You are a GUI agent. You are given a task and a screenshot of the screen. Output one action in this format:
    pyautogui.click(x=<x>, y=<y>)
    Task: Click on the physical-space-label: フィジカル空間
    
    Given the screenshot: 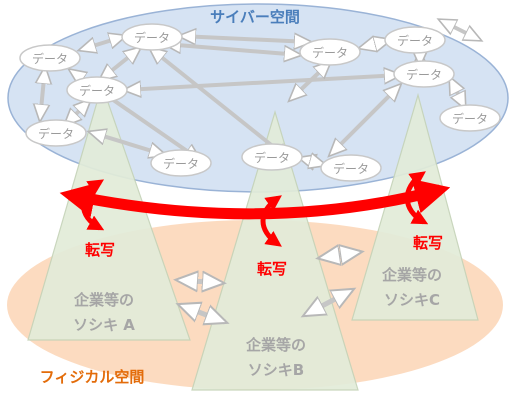 What is the action you would take?
    pyautogui.click(x=92, y=377)
    